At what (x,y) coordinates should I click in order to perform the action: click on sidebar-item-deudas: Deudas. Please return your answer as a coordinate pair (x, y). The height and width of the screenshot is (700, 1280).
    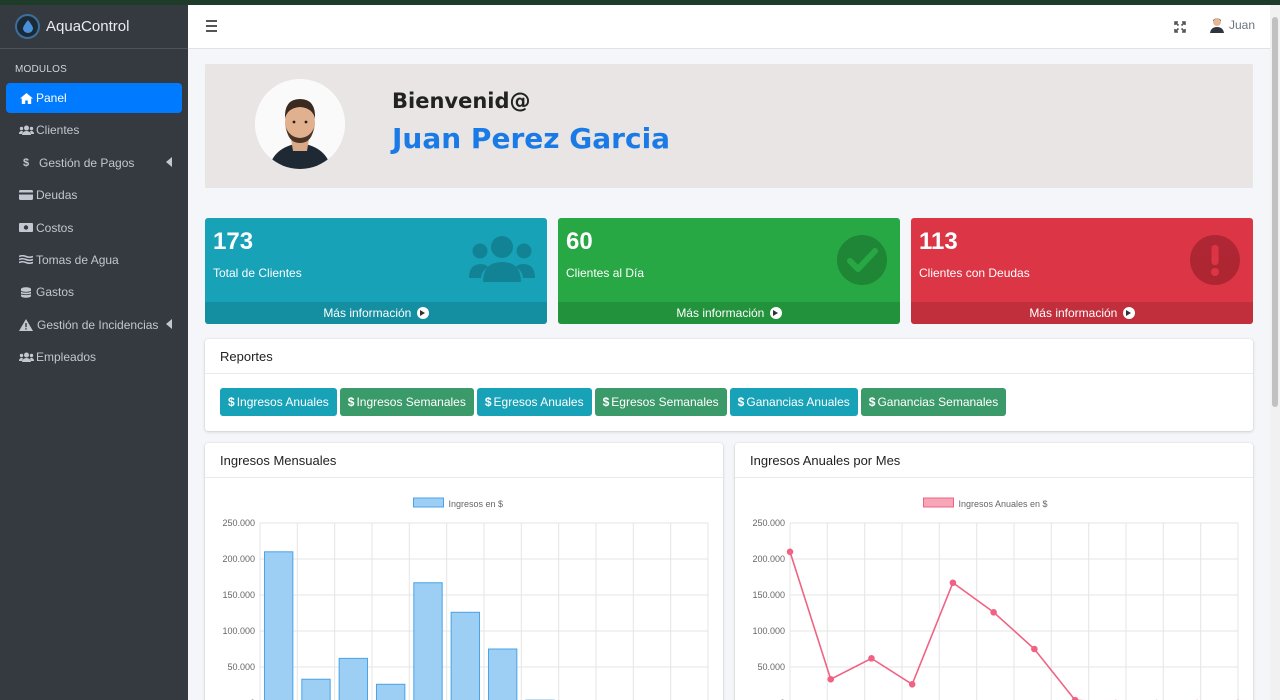
    Looking at the image, I should click on (94, 195).